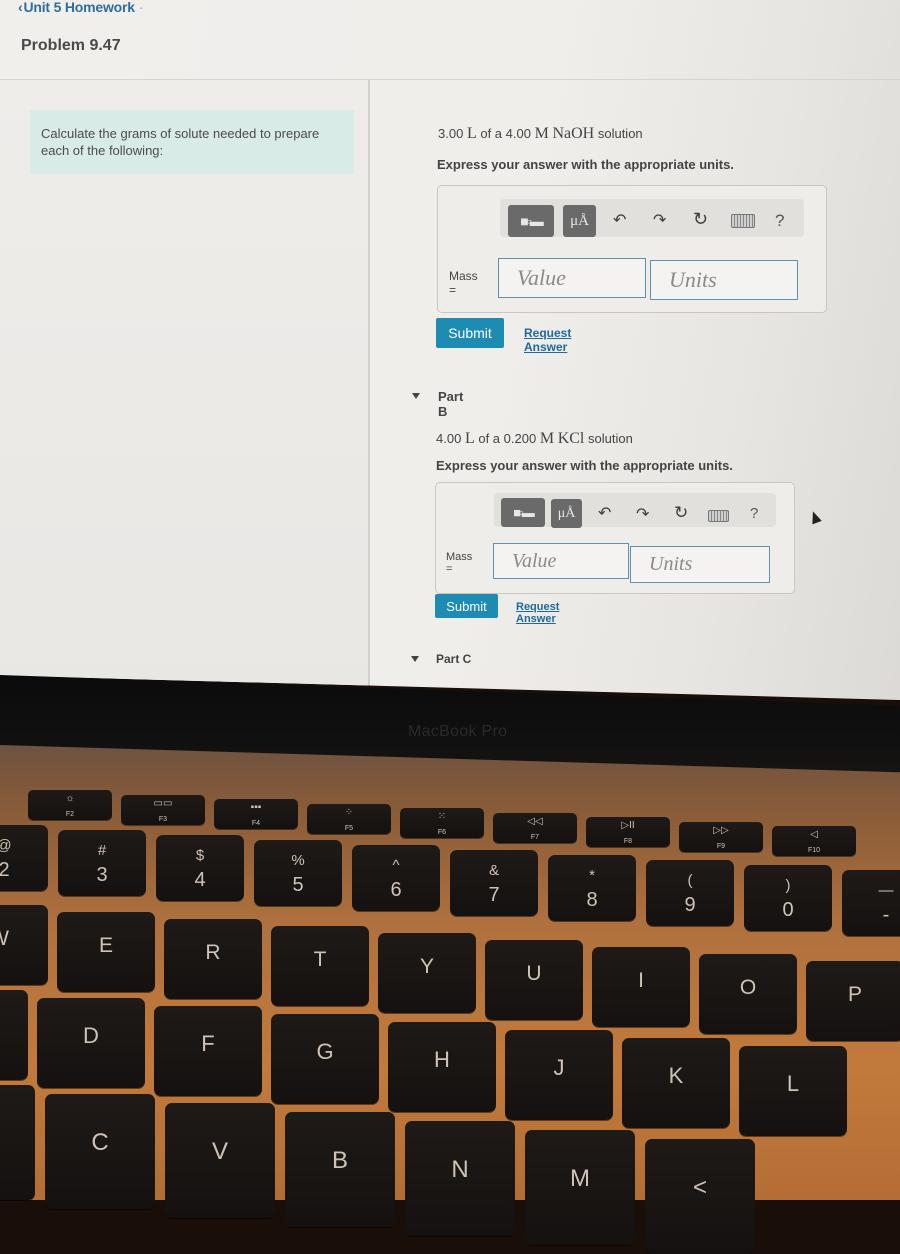 This screenshot has height=1254, width=900. I want to click on key-label: F5, so click(349, 828).